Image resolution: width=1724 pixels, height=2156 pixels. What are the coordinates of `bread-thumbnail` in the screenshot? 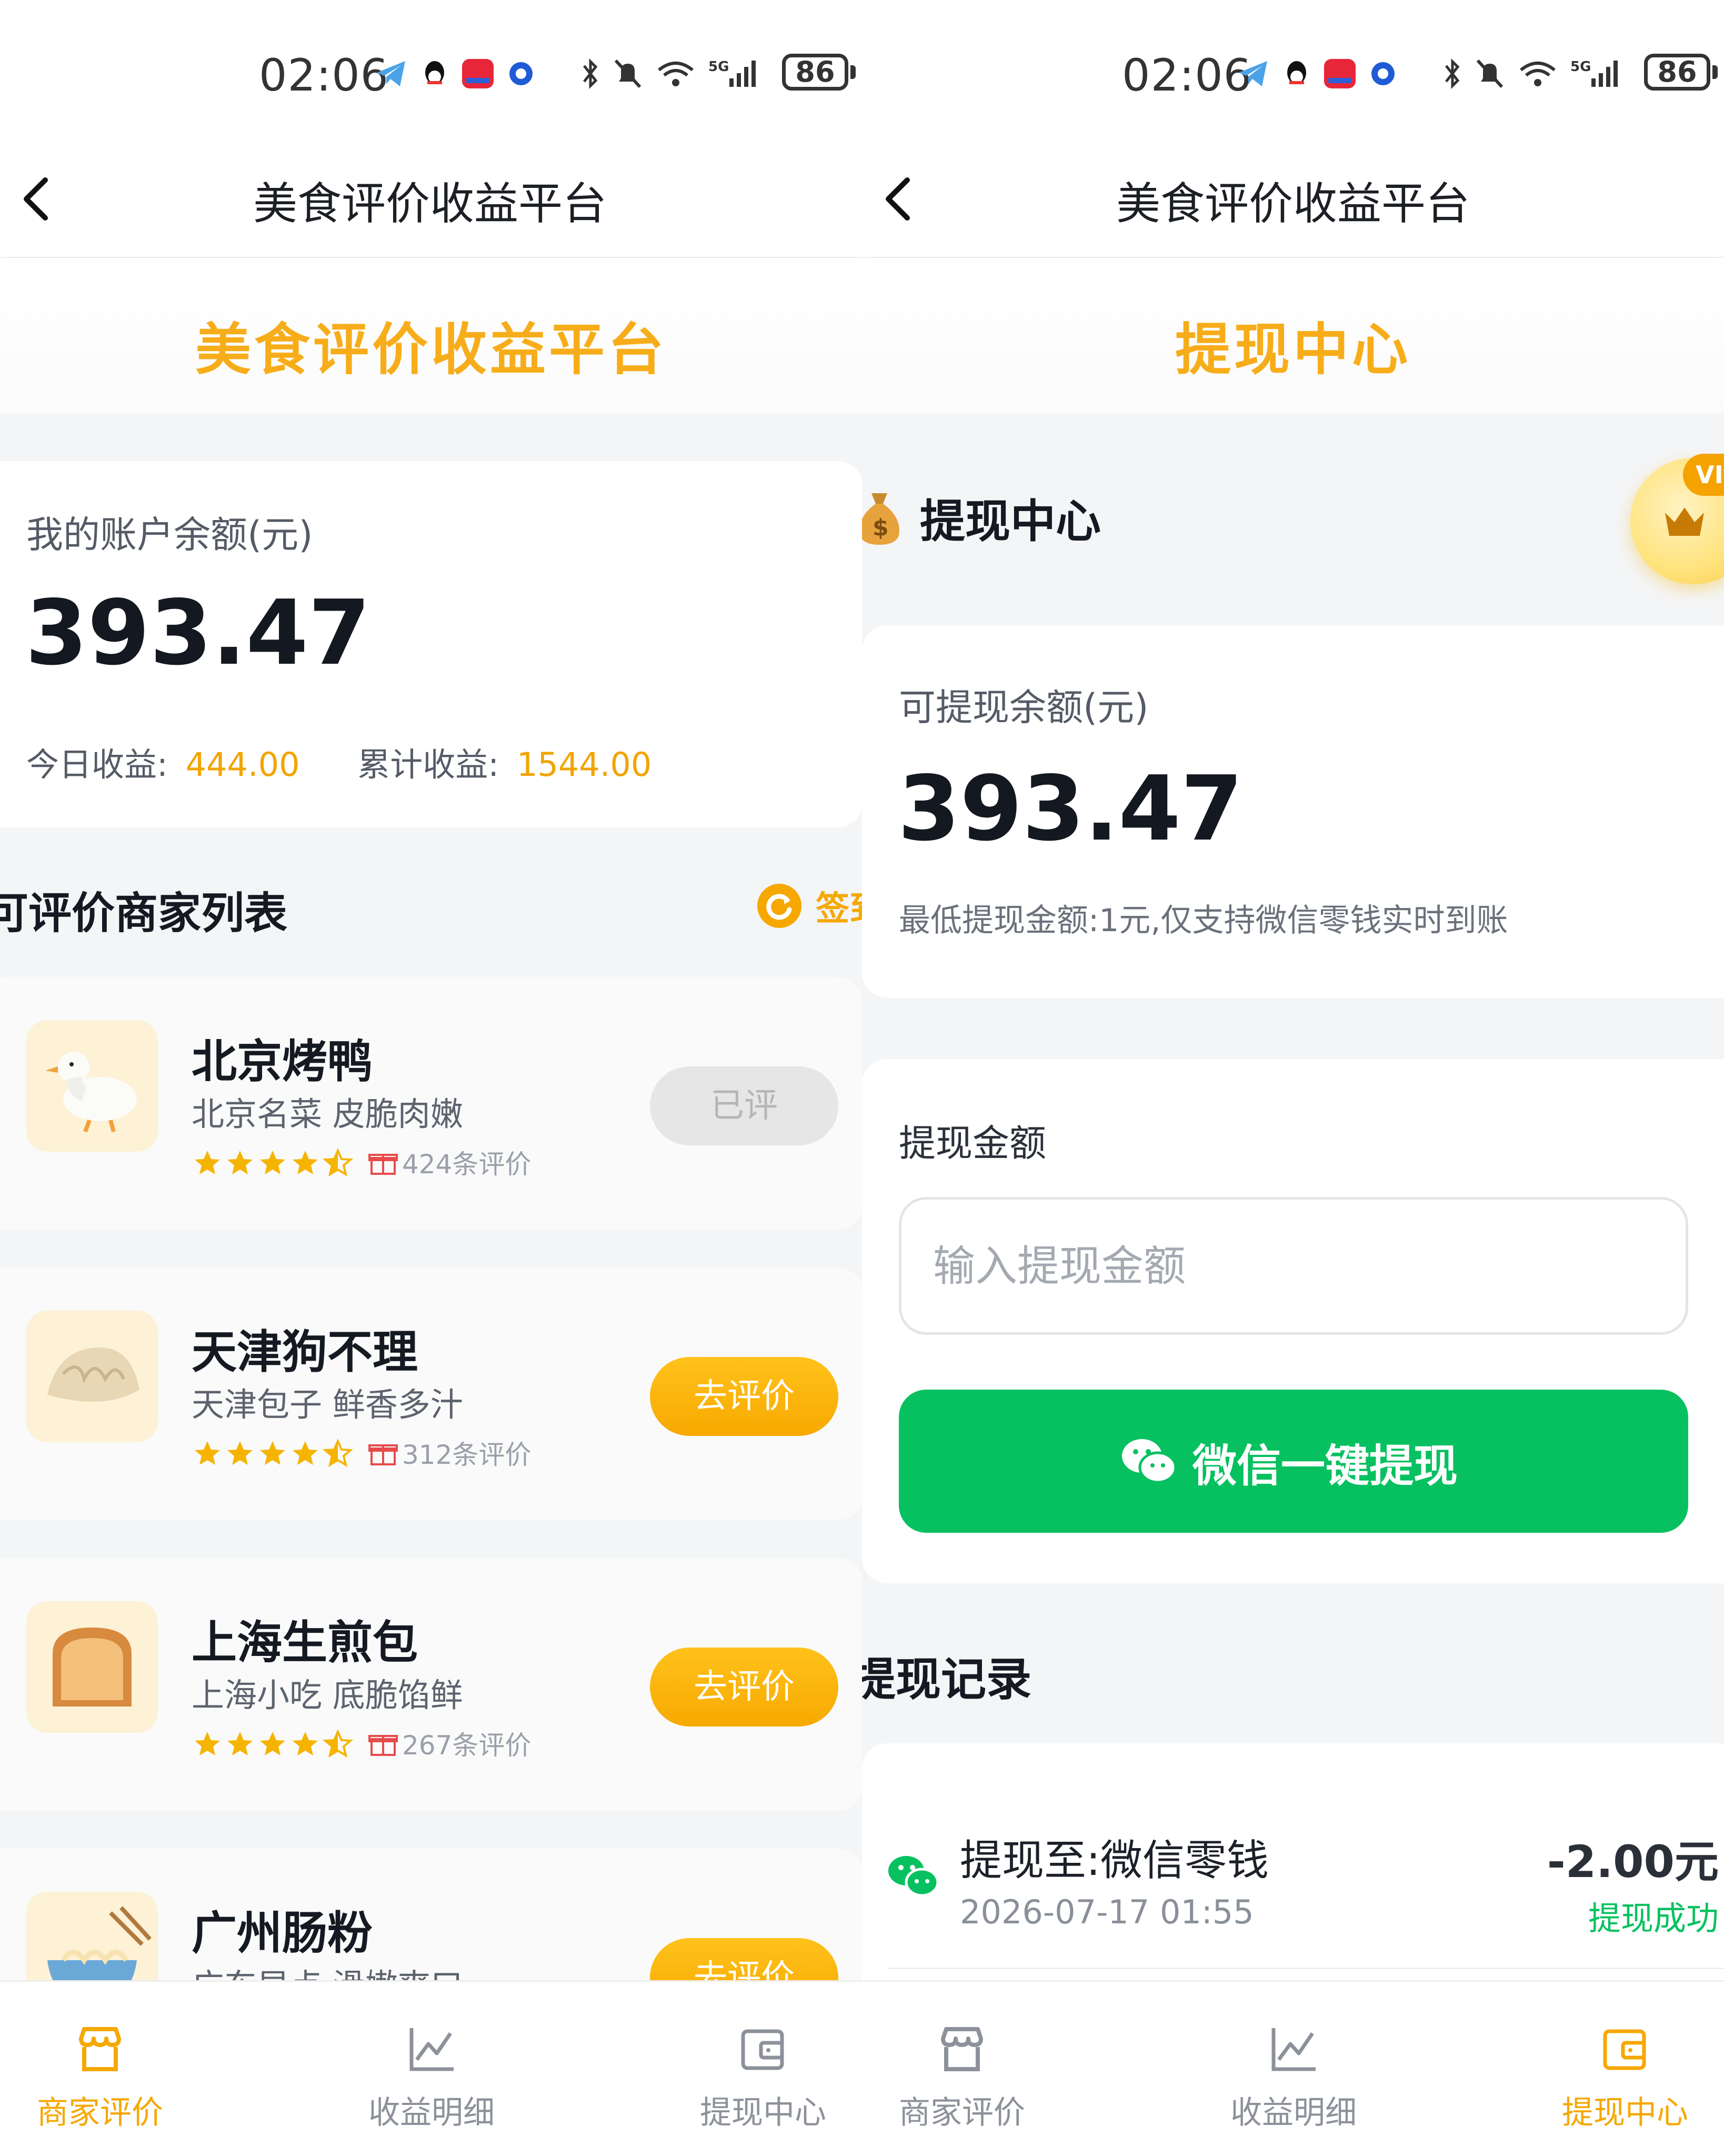 It's located at (92, 1667).